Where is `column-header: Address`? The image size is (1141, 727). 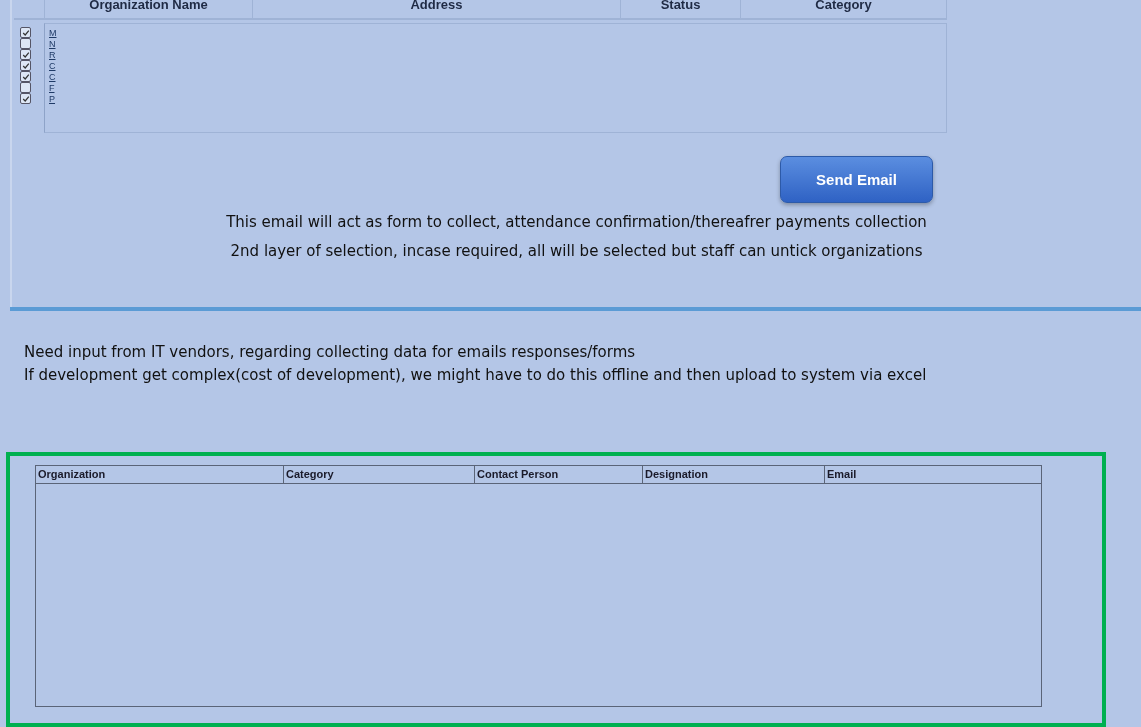
column-header: Address is located at coordinates (436, 9).